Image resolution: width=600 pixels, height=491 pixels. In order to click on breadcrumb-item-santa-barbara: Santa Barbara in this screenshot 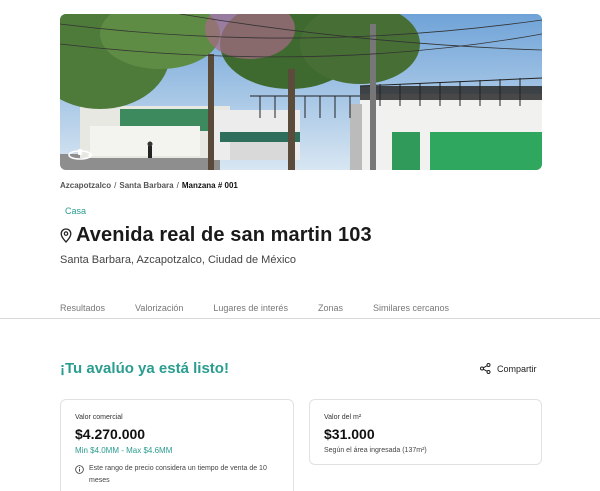, I will do `click(146, 185)`.